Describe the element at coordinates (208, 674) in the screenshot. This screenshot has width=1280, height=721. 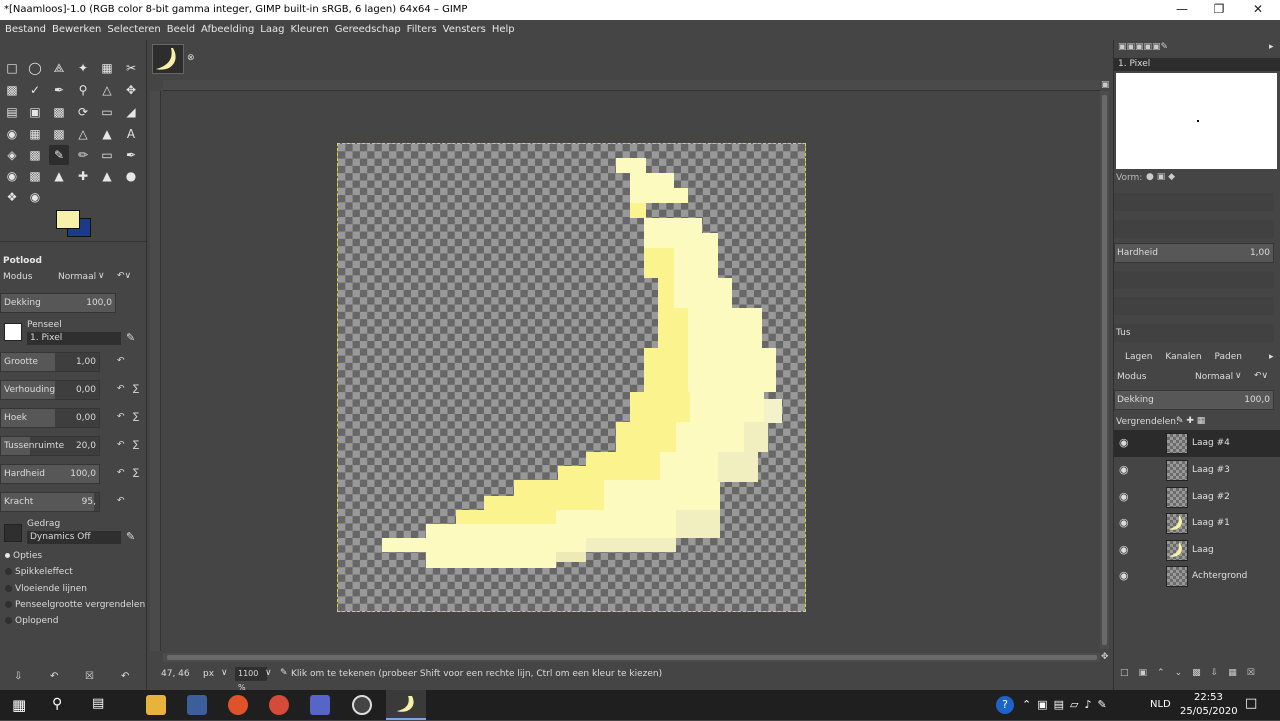
I see `unit-select: px` at that location.